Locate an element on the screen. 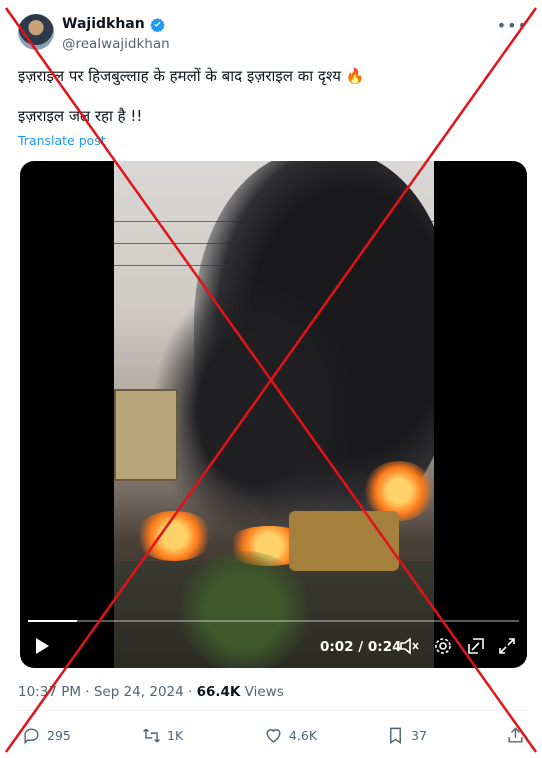 Image resolution: width=542 pixels, height=758 pixels. action-bar: 295 1K 4.6K 37 is located at coordinates (273, 738).